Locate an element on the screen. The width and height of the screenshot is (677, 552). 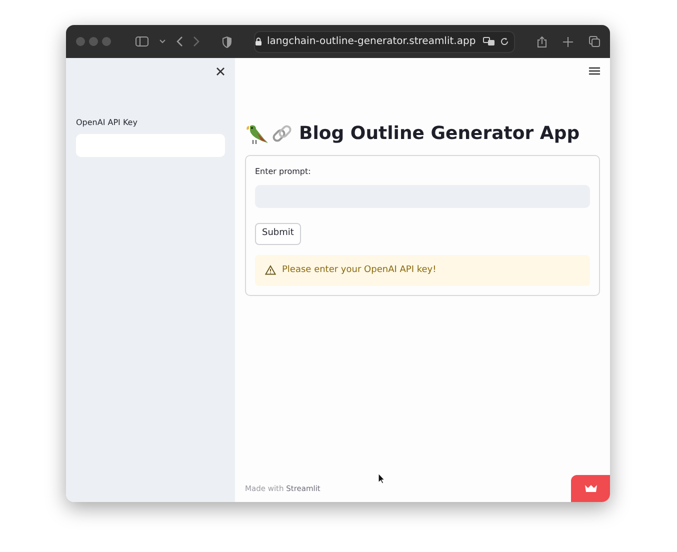
share-icon is located at coordinates (542, 42).